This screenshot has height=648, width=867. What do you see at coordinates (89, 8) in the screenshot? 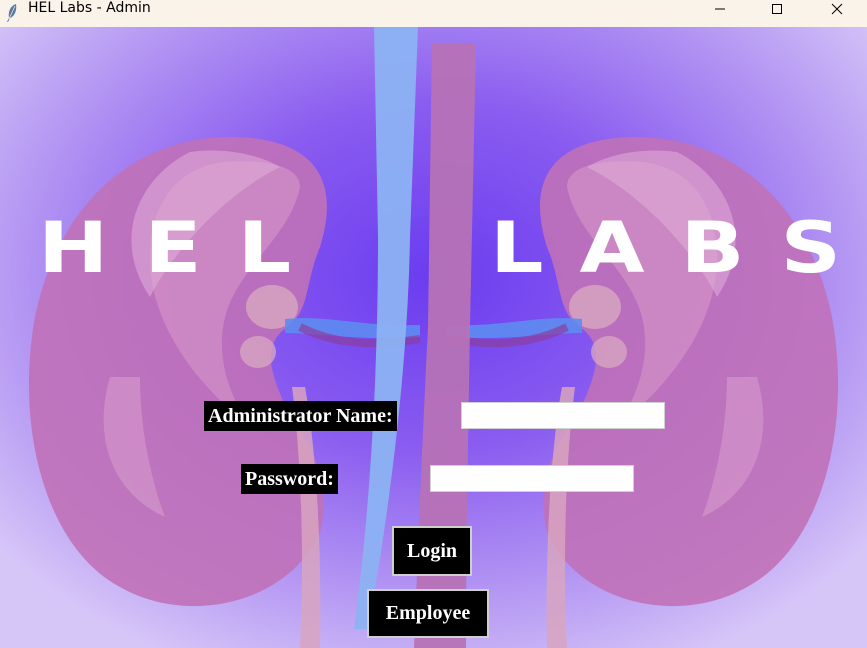
I see `window-title: HEL Labs - Admin` at bounding box center [89, 8].